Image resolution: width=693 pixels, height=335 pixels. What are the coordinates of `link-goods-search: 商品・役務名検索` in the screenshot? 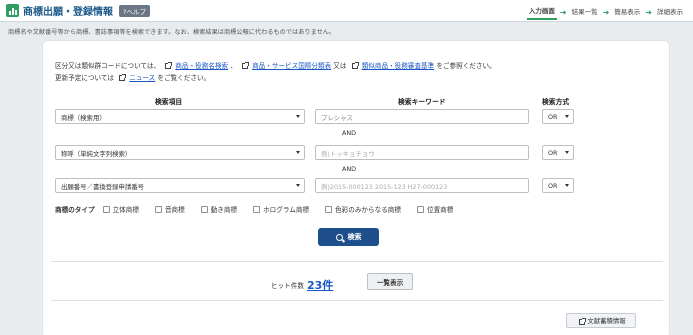 It's located at (201, 66).